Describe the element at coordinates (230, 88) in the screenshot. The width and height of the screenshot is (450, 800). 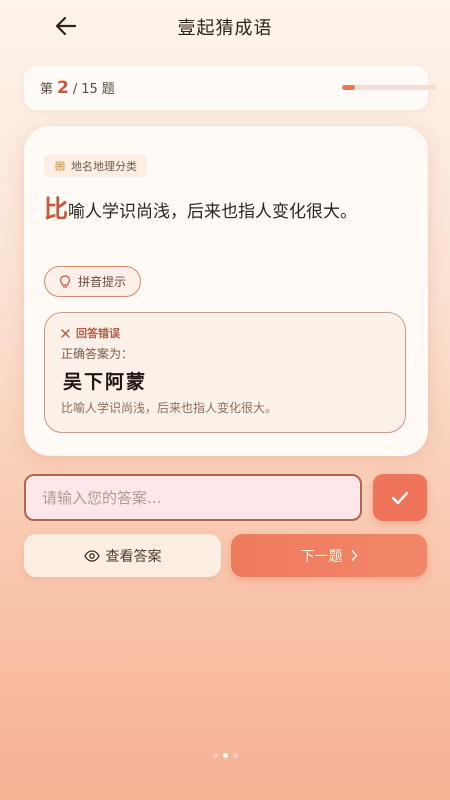
I see `progress-card: 第 2 / 15 题` at that location.